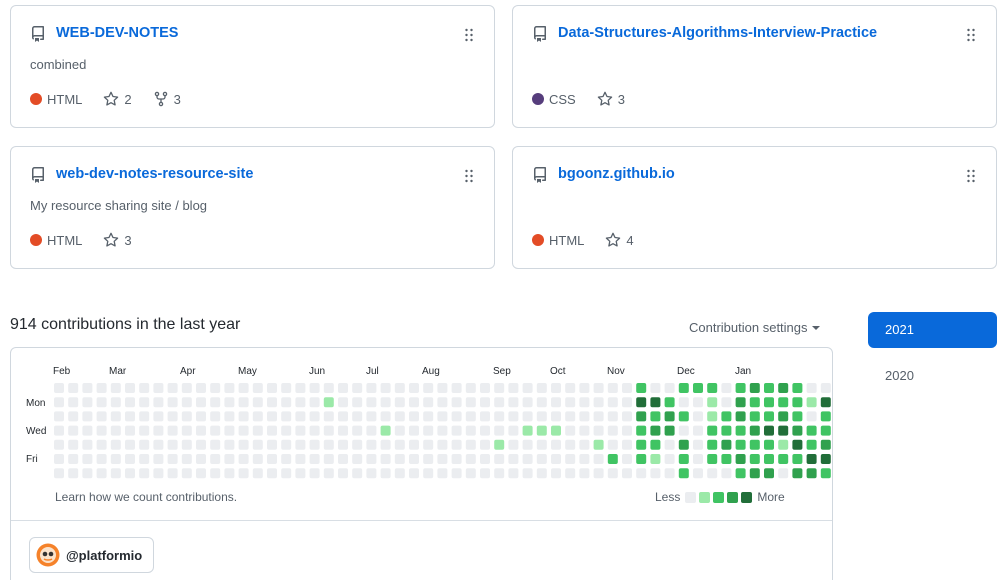 The height and width of the screenshot is (580, 1000). What do you see at coordinates (971, 35) in the screenshot?
I see `drag-handle-icon` at bounding box center [971, 35].